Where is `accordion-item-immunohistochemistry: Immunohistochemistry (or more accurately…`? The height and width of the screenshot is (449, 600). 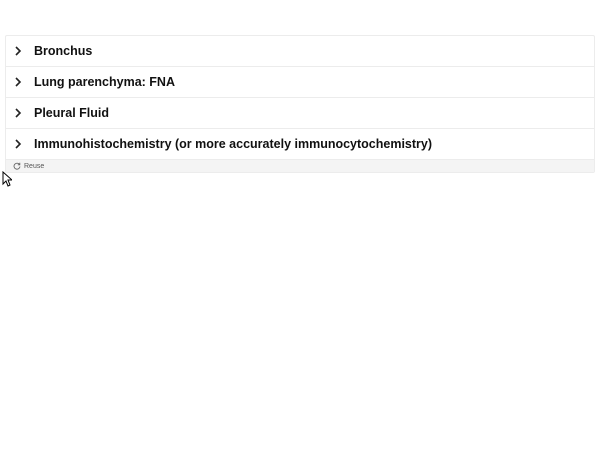 accordion-item-immunohistochemistry: Immunohistochemistry (or more accurately… is located at coordinates (300, 144).